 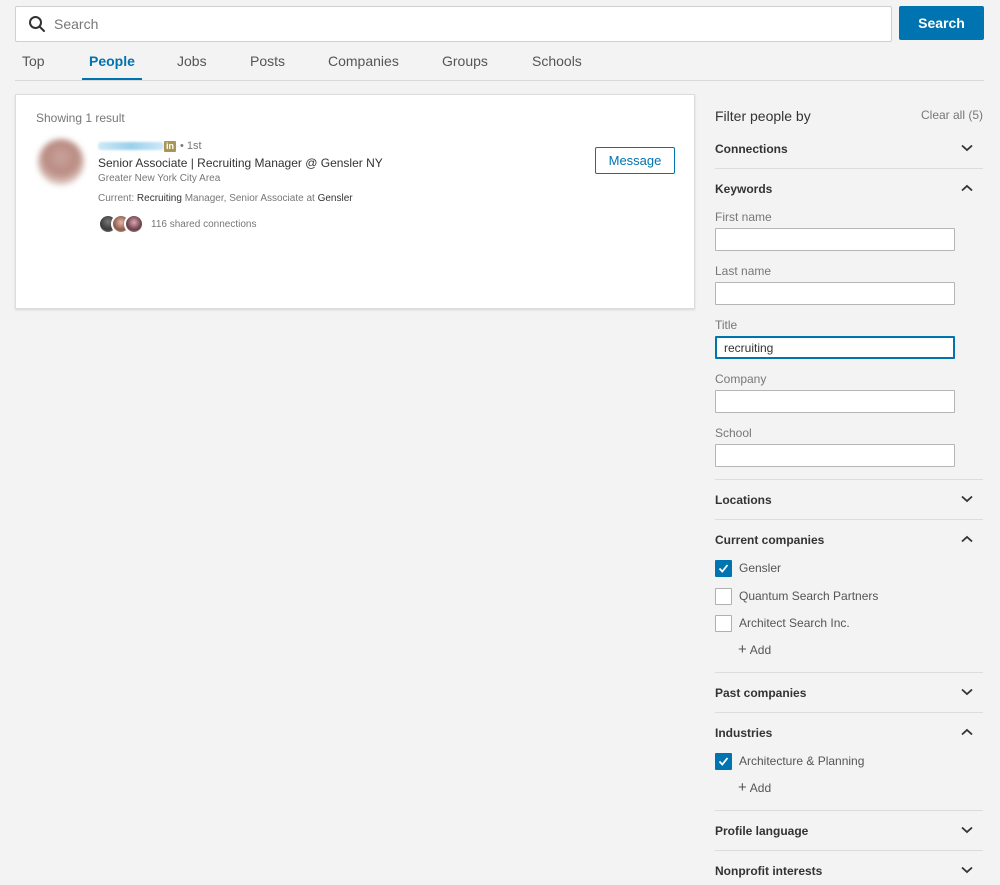 I want to click on tab-posts: Posts, so click(x=267, y=62).